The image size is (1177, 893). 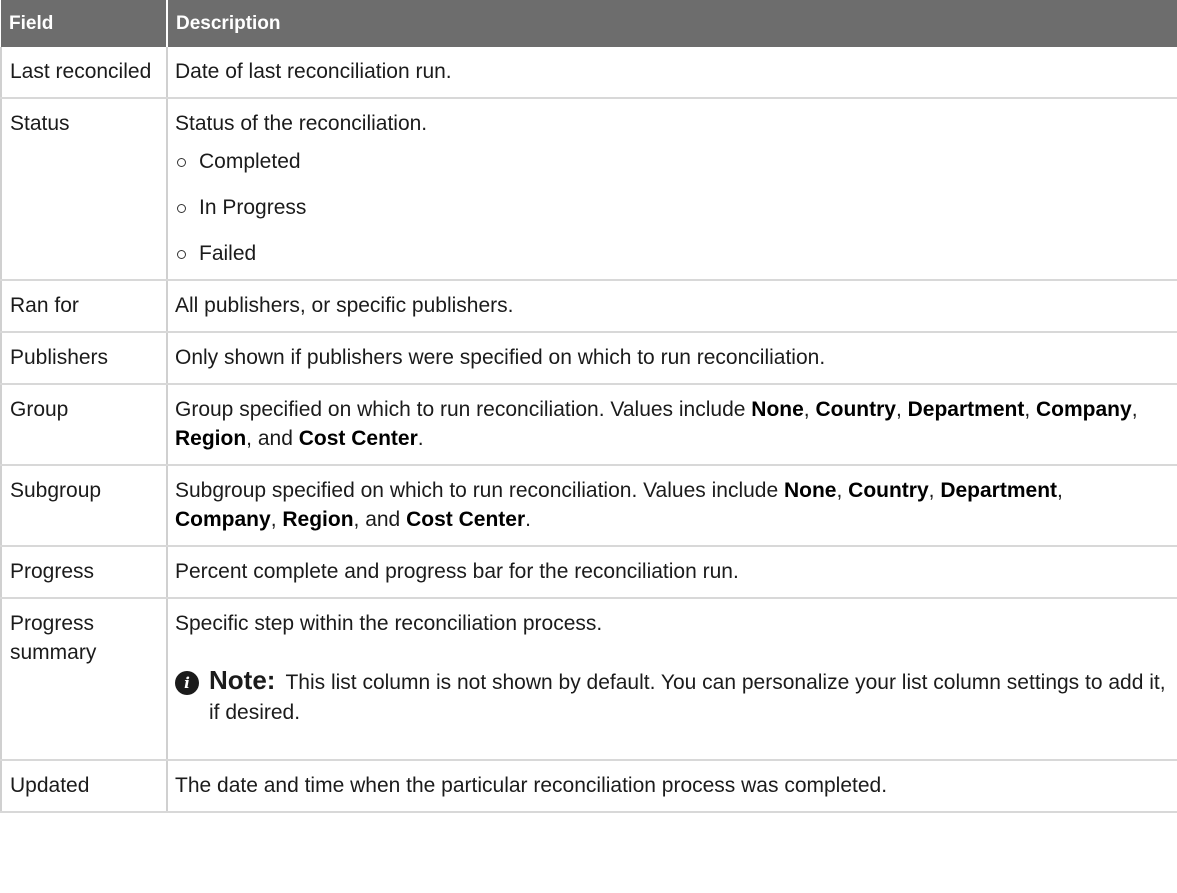 I want to click on table-header-row: Field Description, so click(x=589, y=23).